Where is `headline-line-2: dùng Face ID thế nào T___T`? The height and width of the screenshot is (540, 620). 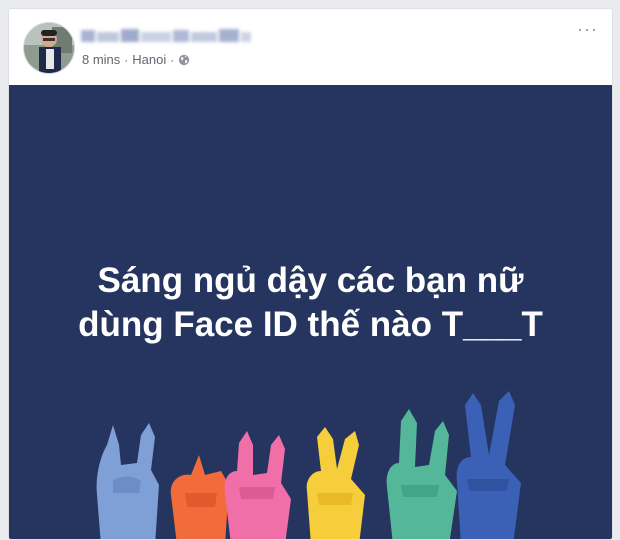
headline-line-2: dùng Face ID thế nào T___T is located at coordinates (310, 324).